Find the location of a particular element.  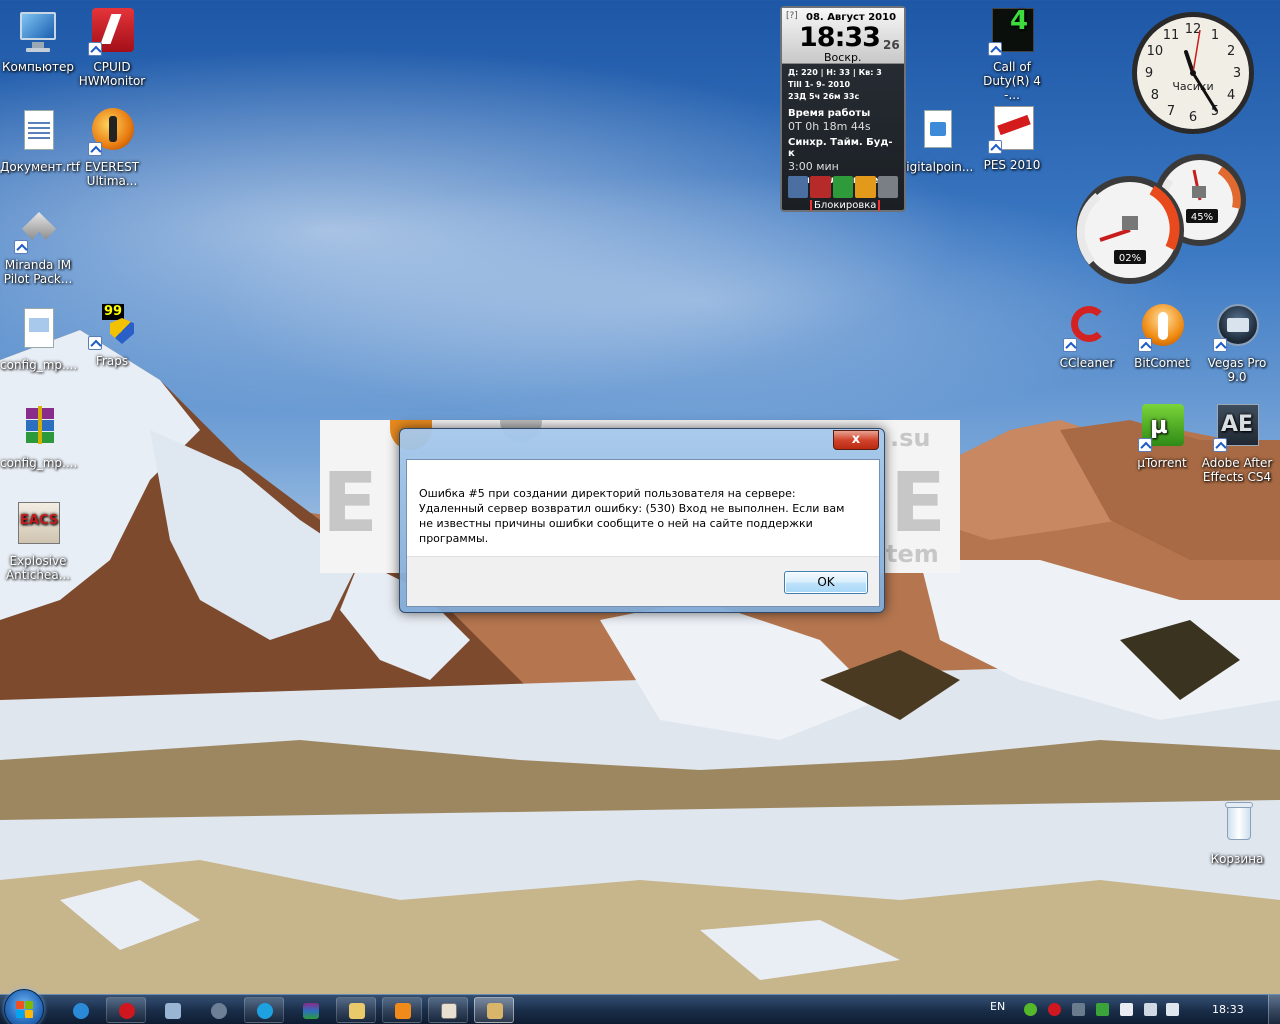

ok-button: OK is located at coordinates (826, 582).